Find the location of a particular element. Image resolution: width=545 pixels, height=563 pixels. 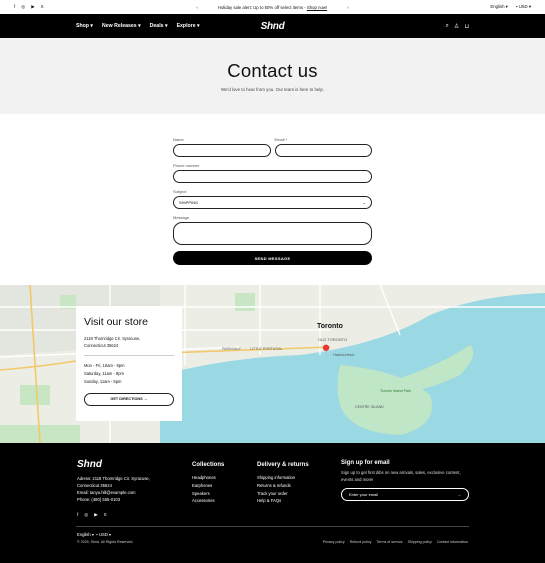

arrow-right-icon: → is located at coordinates (459, 494).